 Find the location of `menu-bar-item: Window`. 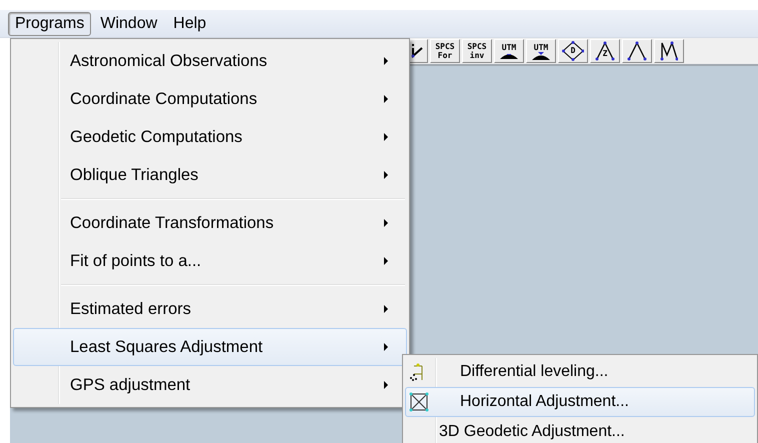

menu-bar-item: Window is located at coordinates (128, 24).